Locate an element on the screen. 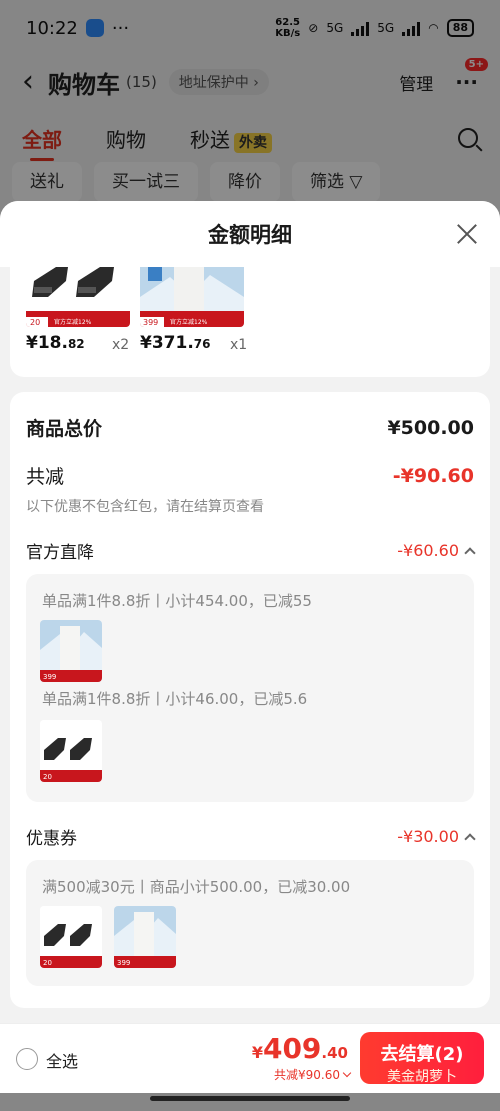  coupon-thumb-socks: 20 is located at coordinates (71, 937).